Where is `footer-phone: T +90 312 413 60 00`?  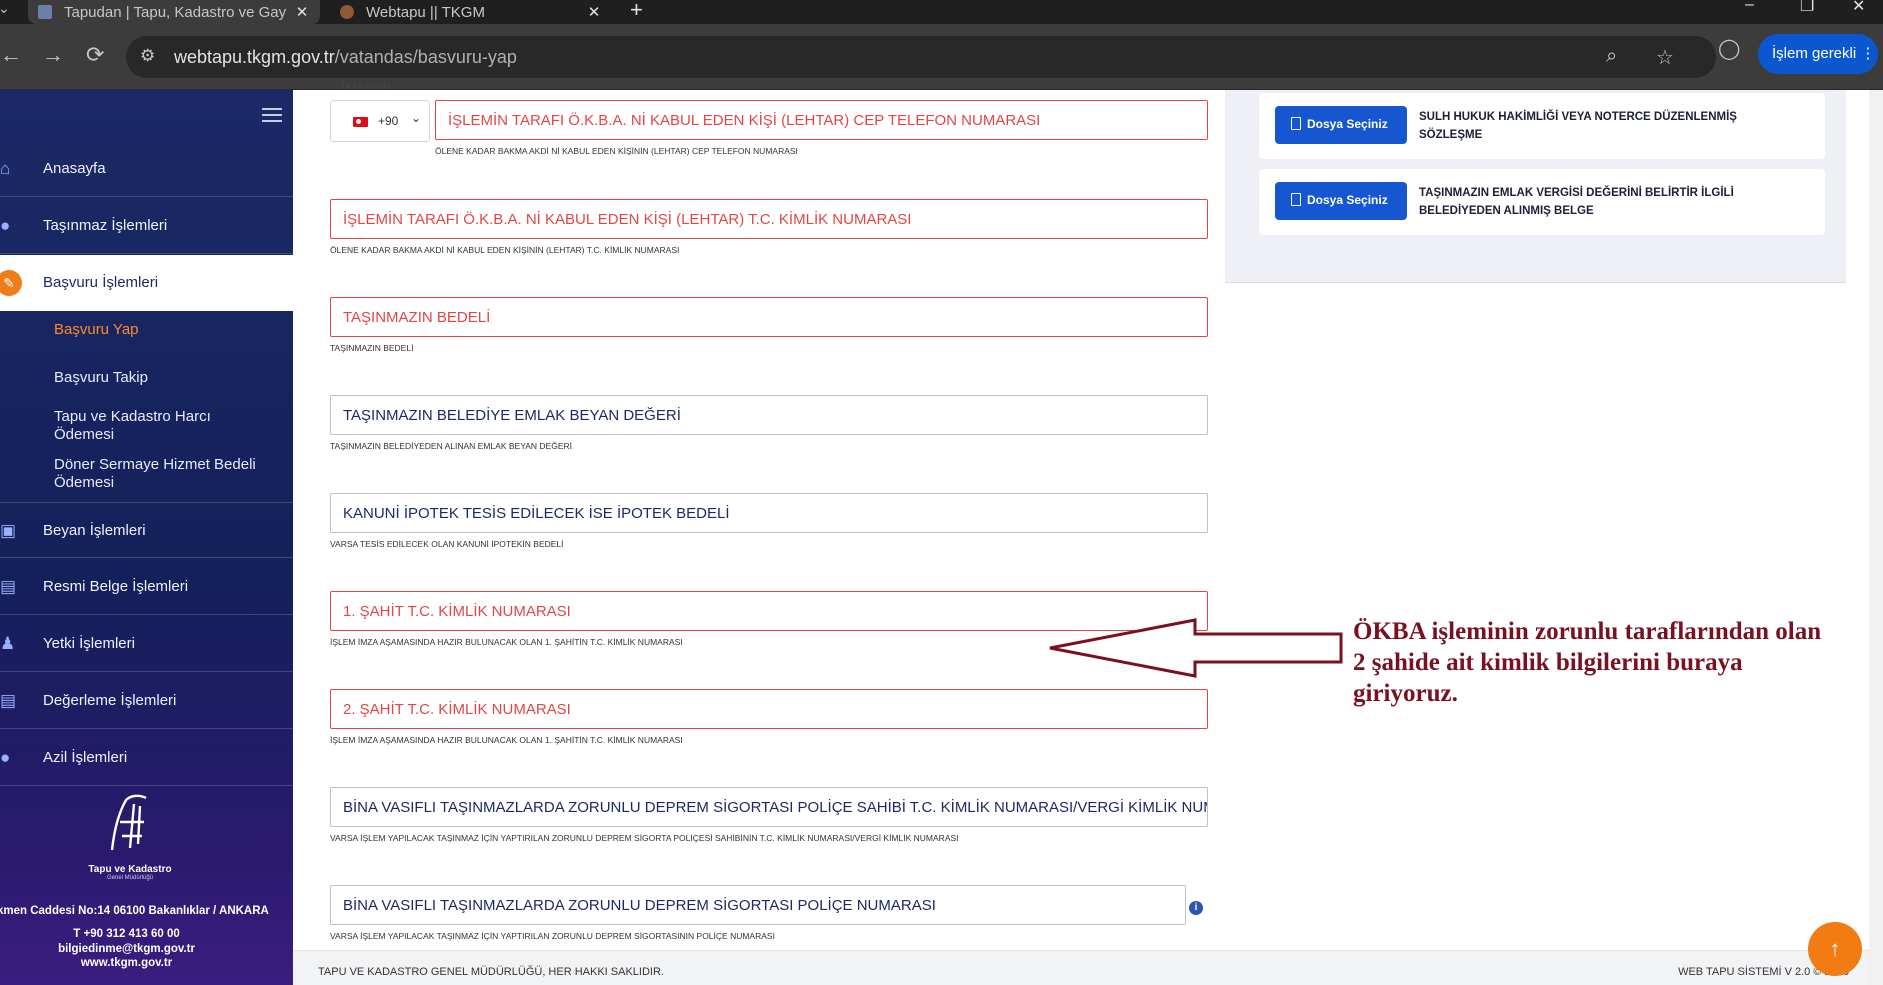
footer-phone: T +90 312 413 60 00 is located at coordinates (126, 934).